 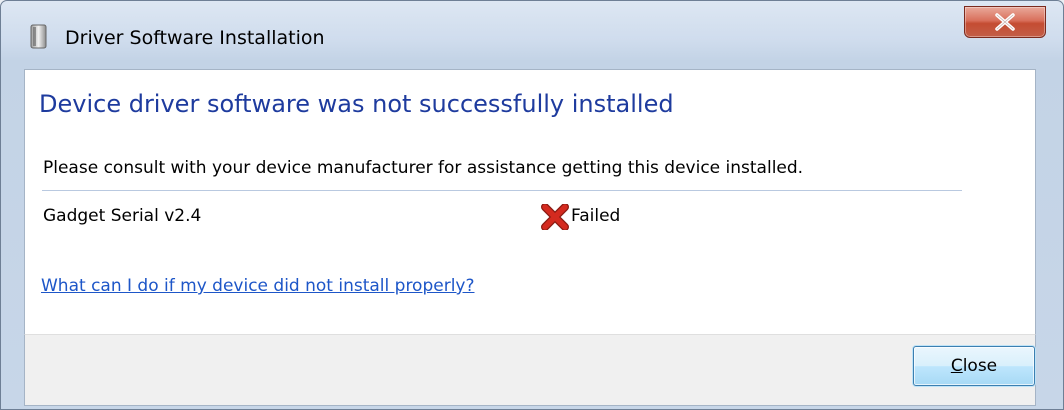 I want to click on red-x-icon, so click(x=555, y=217).